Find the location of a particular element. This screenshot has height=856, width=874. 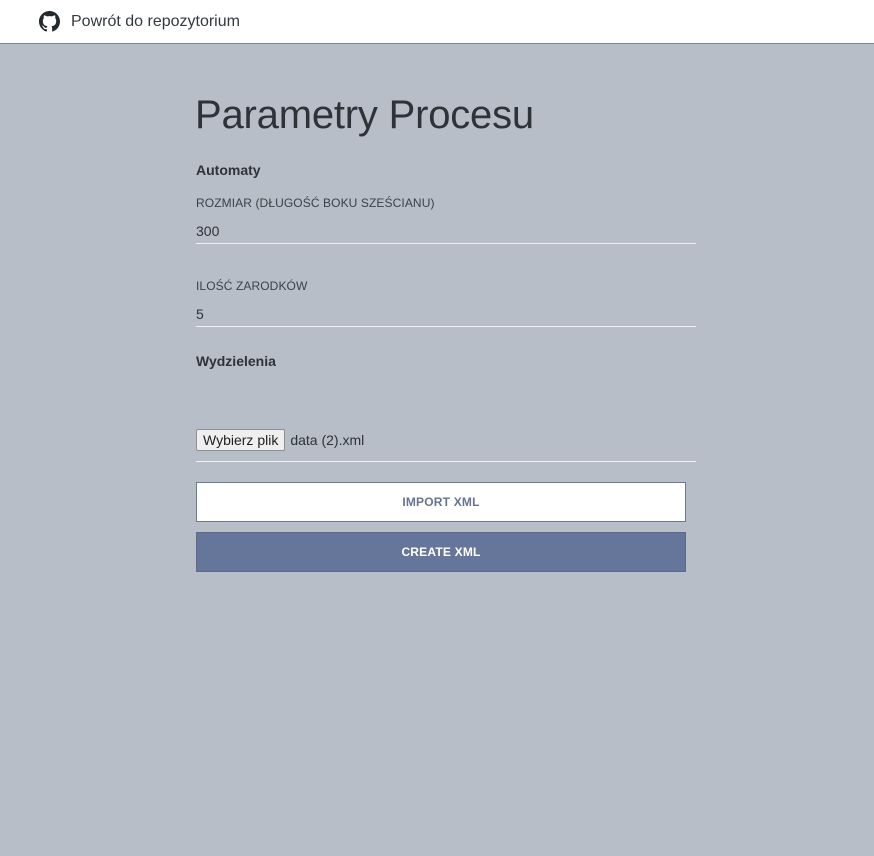

github-icon is located at coordinates (49, 21).